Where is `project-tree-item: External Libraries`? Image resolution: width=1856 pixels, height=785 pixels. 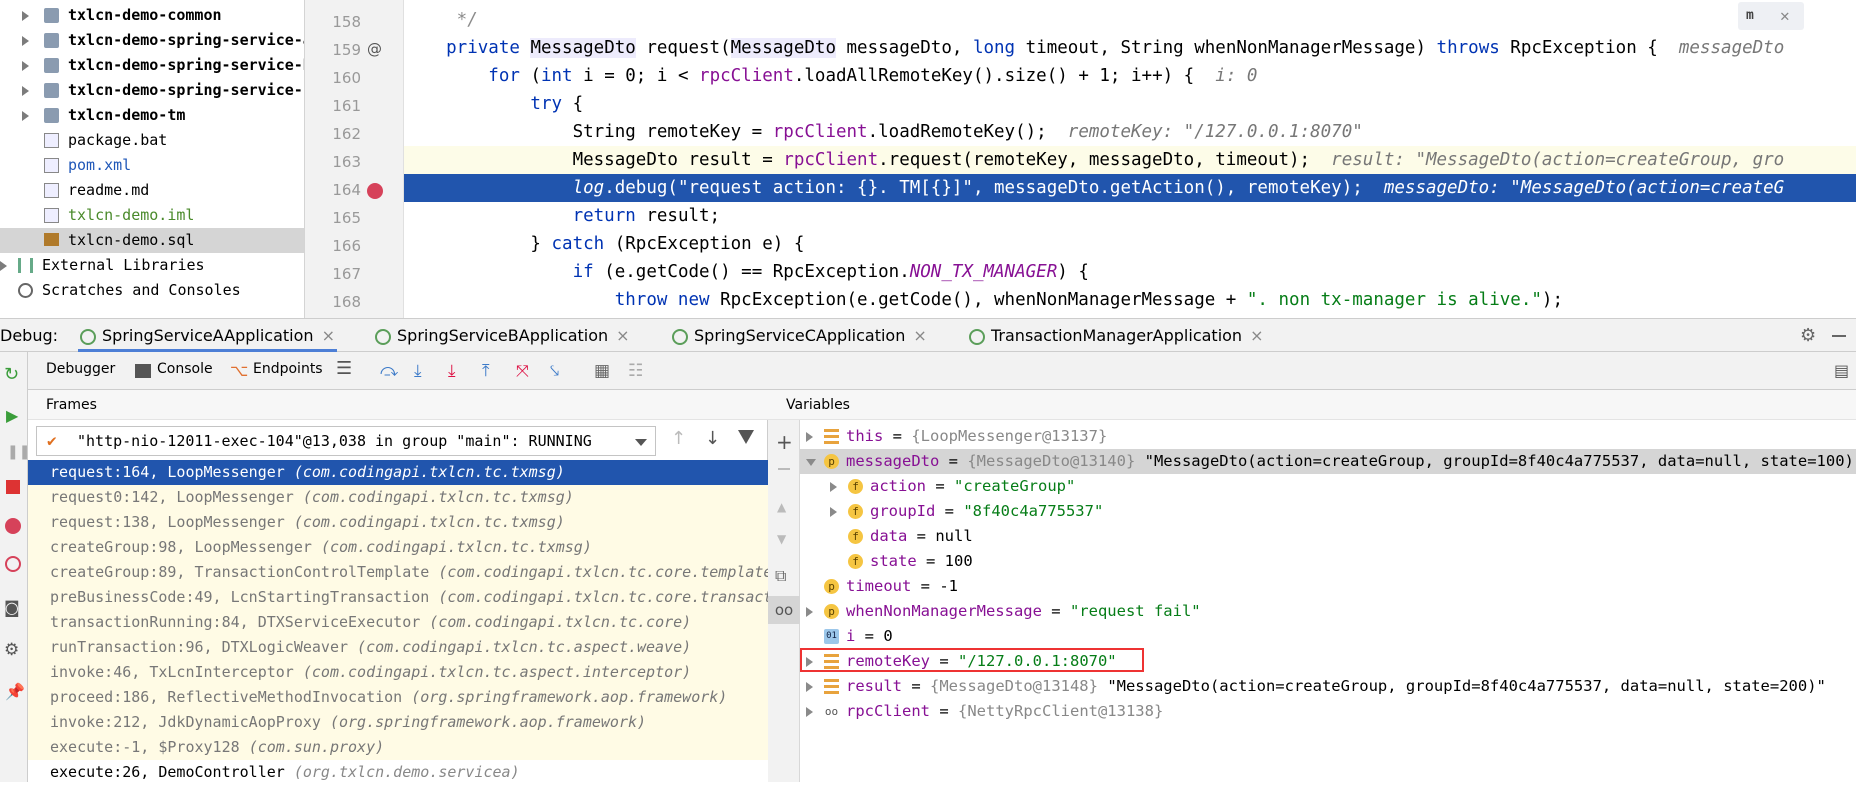
project-tree-item: External Libraries is located at coordinates (152, 265).